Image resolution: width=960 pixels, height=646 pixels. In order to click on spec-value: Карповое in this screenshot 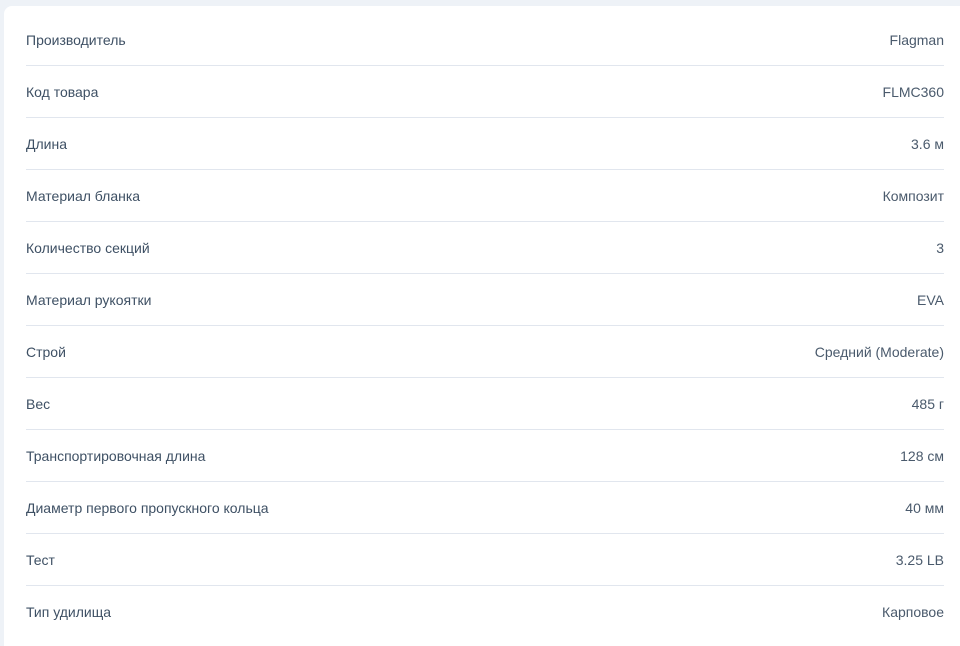, I will do `click(913, 612)`.